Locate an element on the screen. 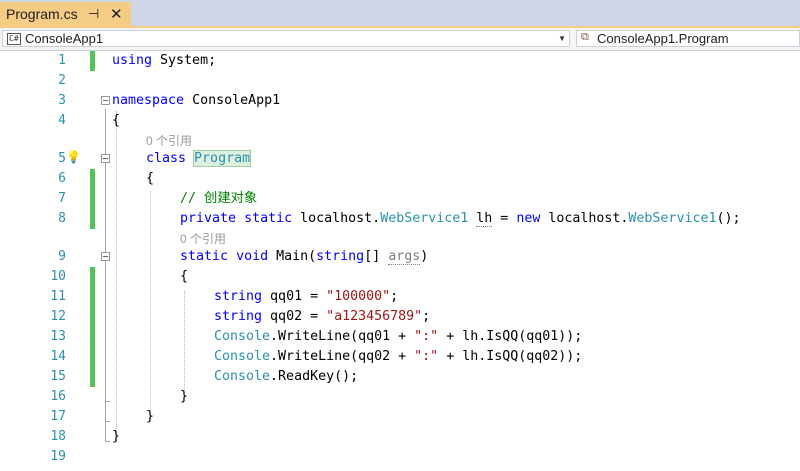 This screenshot has width=800, height=471. code-text: string qq01 = "100000"; is located at coordinates (306, 296).